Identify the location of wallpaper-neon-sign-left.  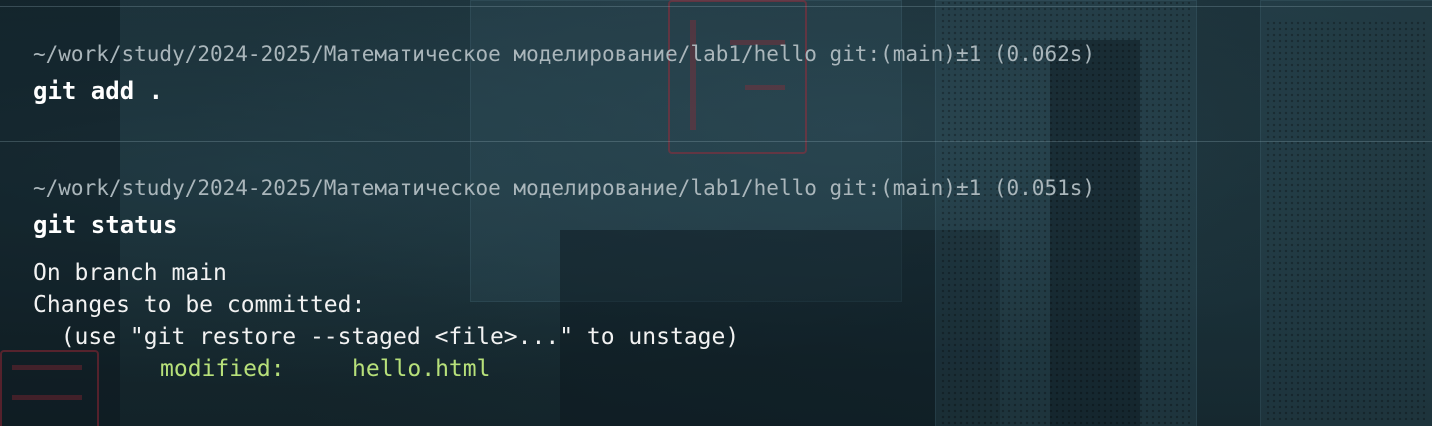
(49, 388).